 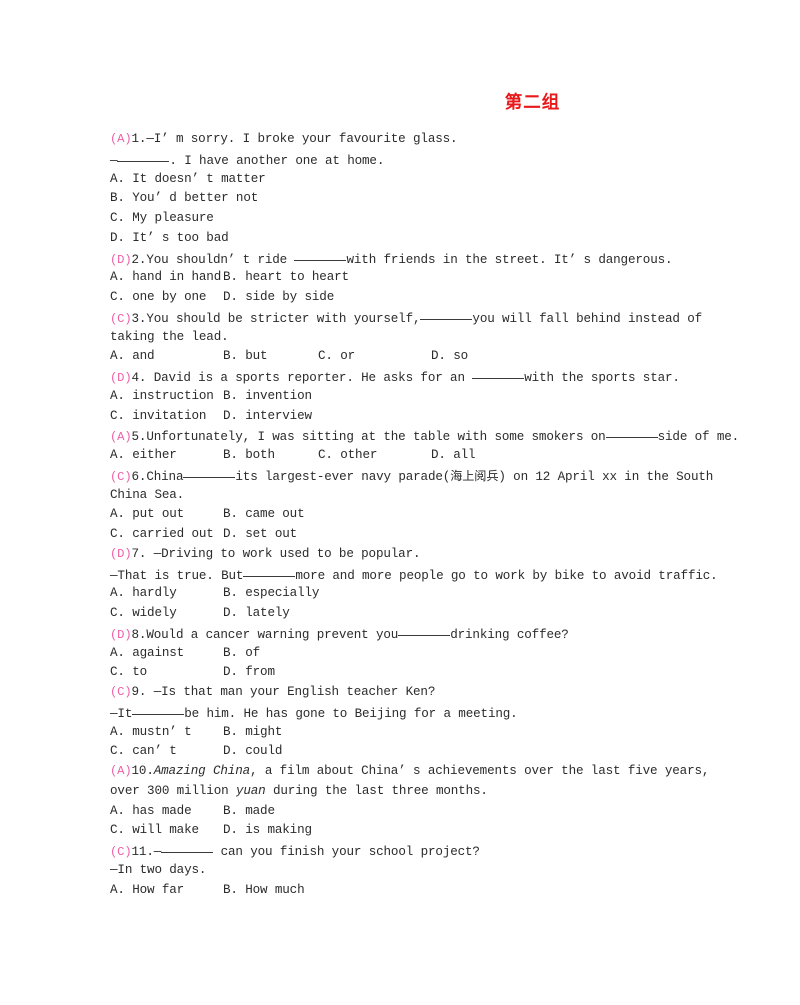 What do you see at coordinates (147, 515) in the screenshot?
I see `option-choice: A. put out` at bounding box center [147, 515].